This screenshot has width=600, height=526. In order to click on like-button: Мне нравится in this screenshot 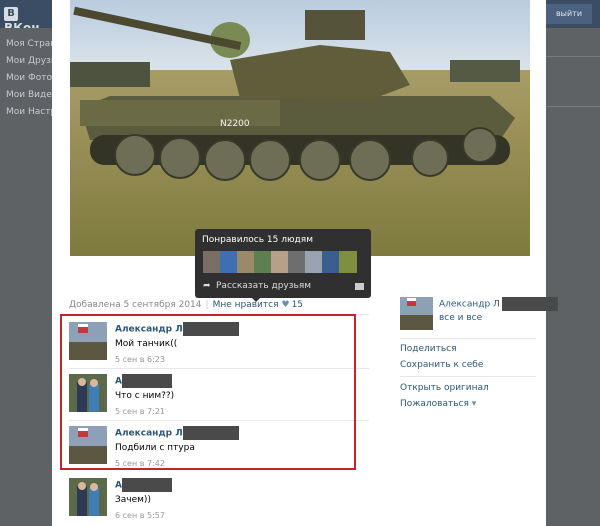, I will do `click(246, 305)`.